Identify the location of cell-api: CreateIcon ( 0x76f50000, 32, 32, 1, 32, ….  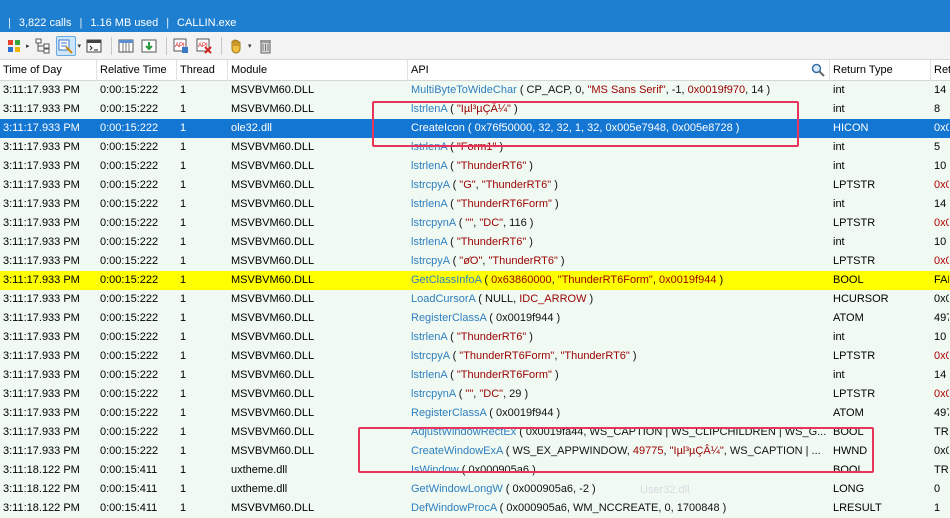
(619, 128).